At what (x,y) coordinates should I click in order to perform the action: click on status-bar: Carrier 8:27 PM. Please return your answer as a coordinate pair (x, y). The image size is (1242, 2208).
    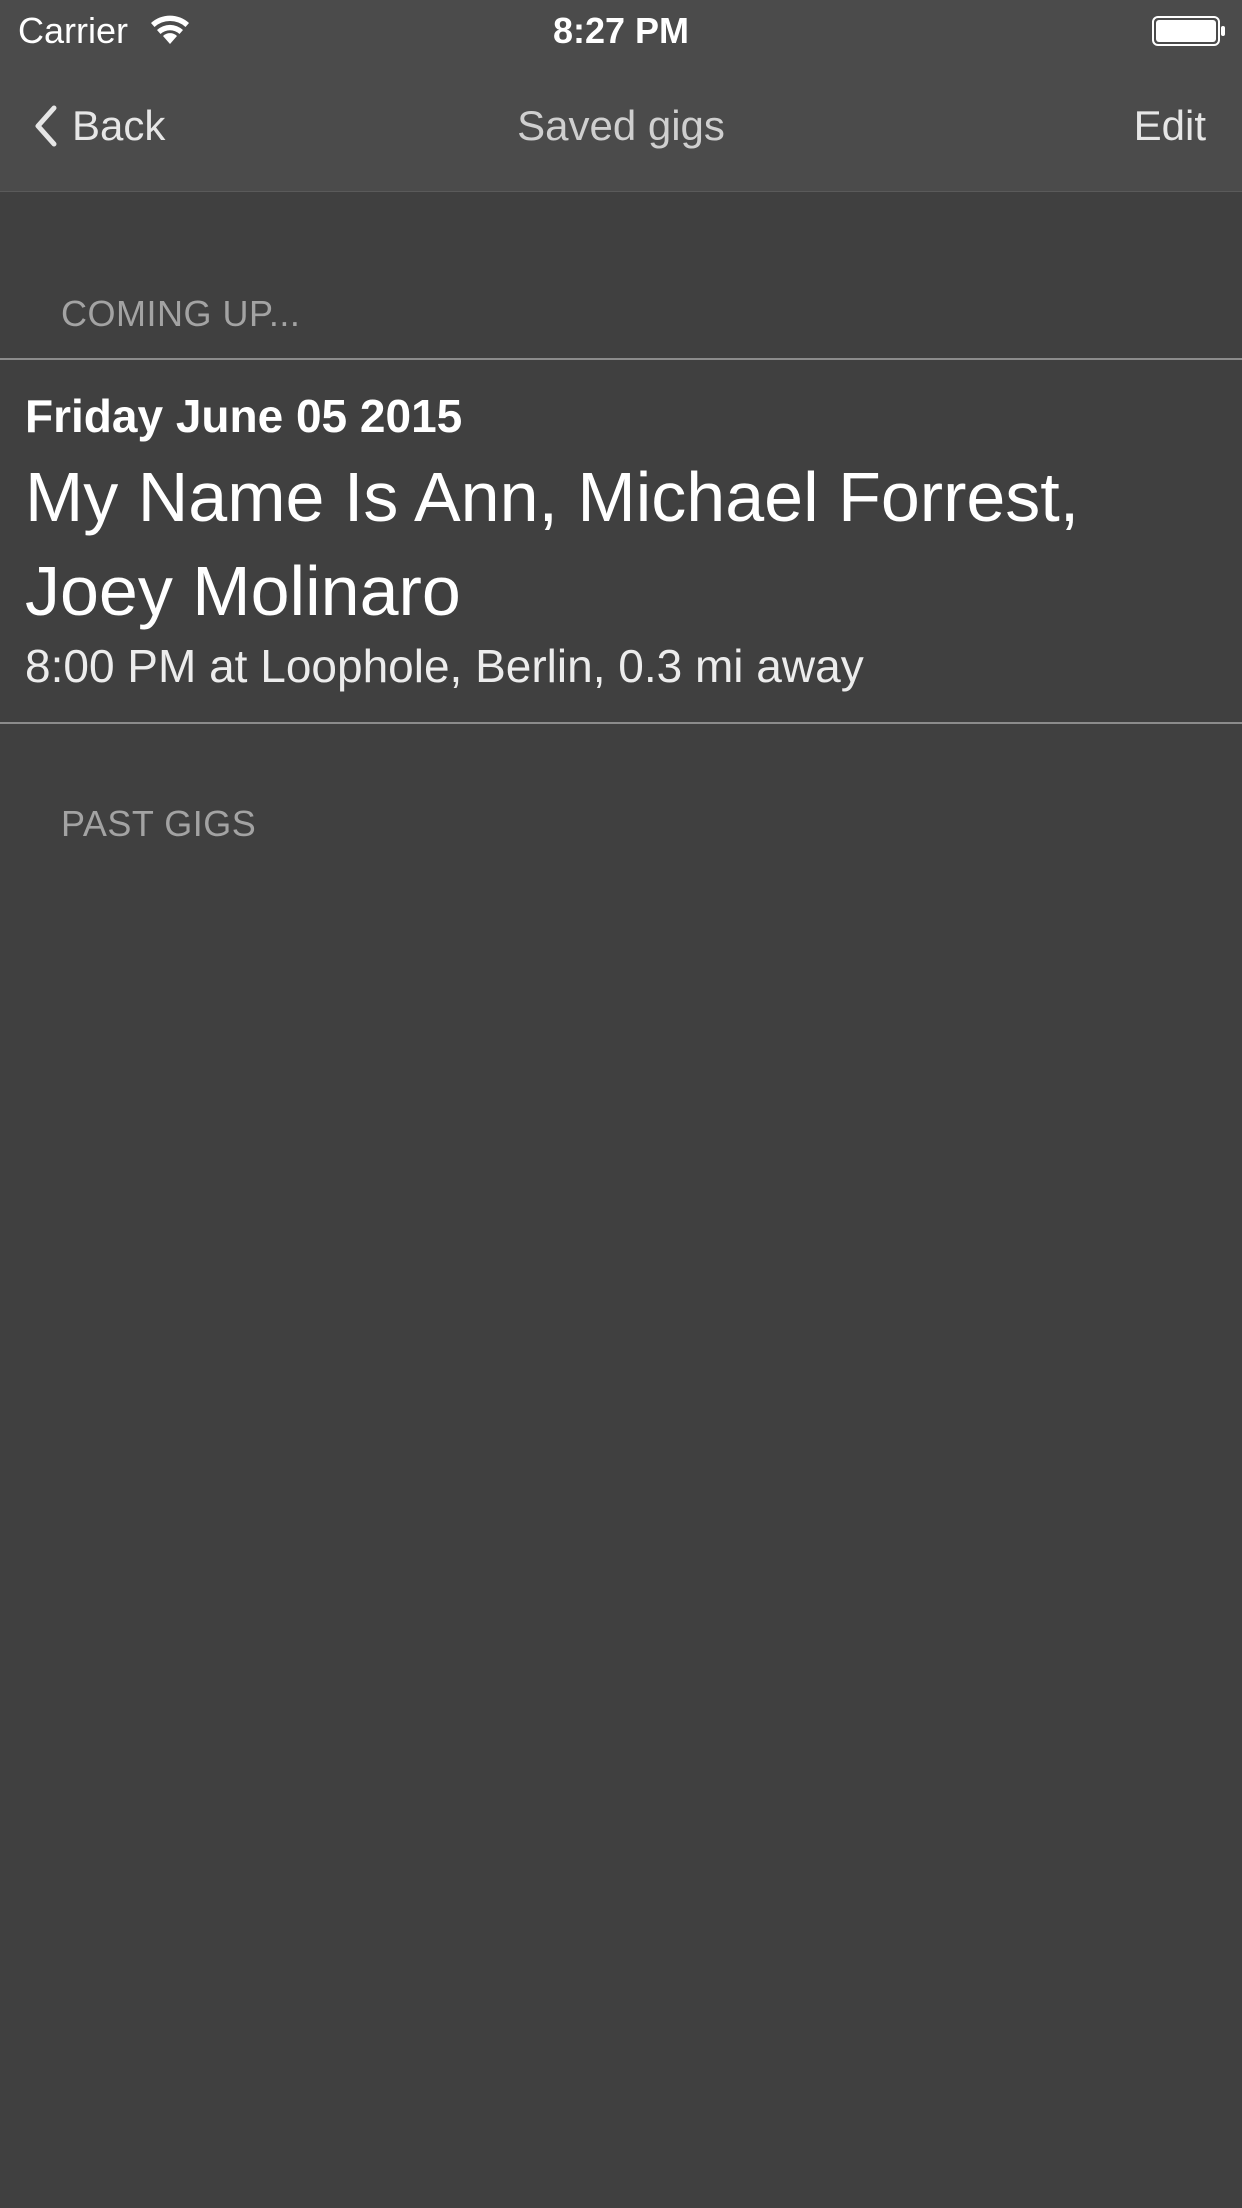
    Looking at the image, I should click on (621, 30).